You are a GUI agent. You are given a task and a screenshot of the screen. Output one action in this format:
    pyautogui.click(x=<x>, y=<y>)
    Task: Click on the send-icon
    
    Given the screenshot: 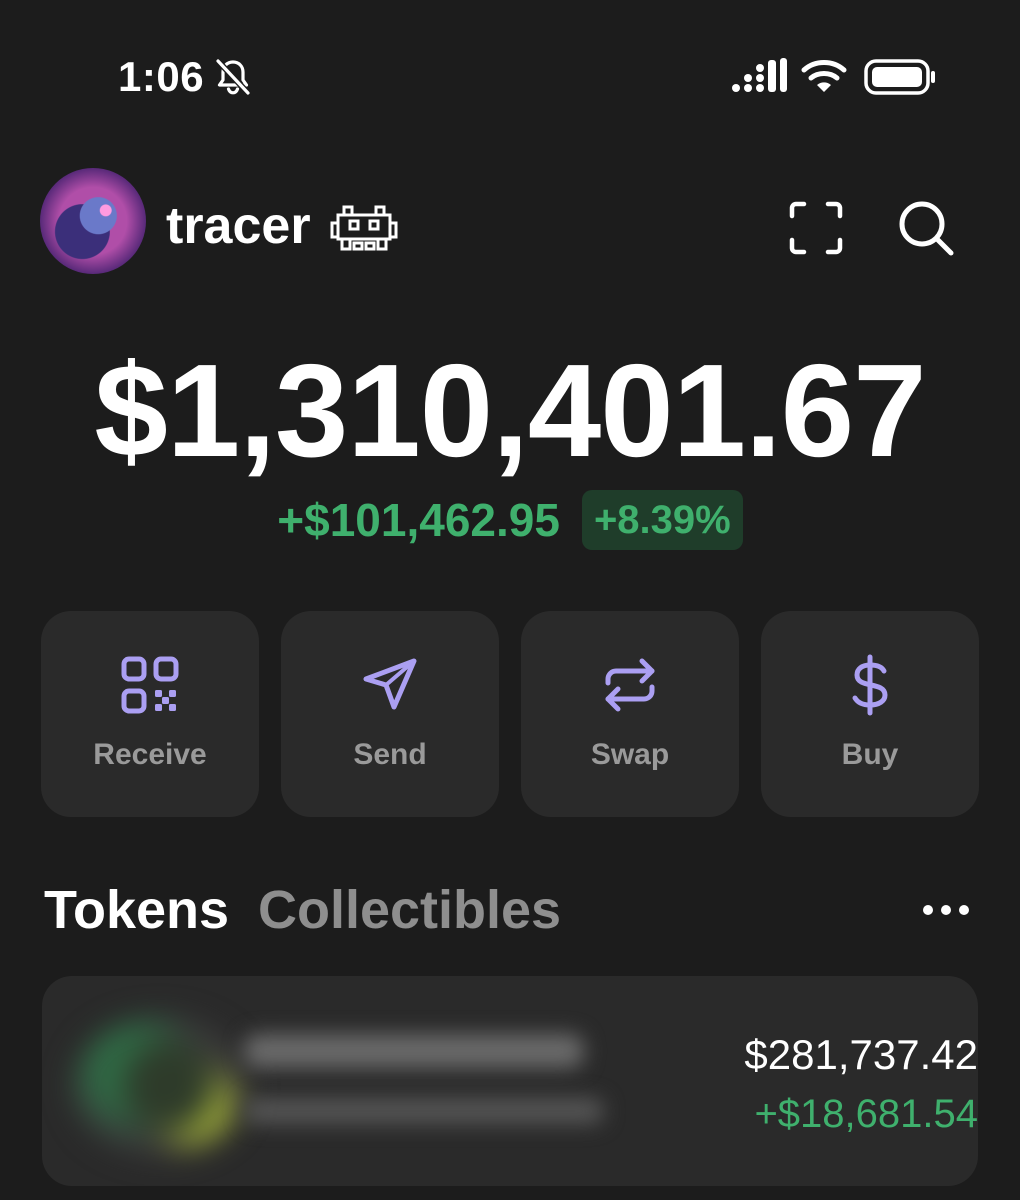 What is the action you would take?
    pyautogui.click(x=390, y=684)
    